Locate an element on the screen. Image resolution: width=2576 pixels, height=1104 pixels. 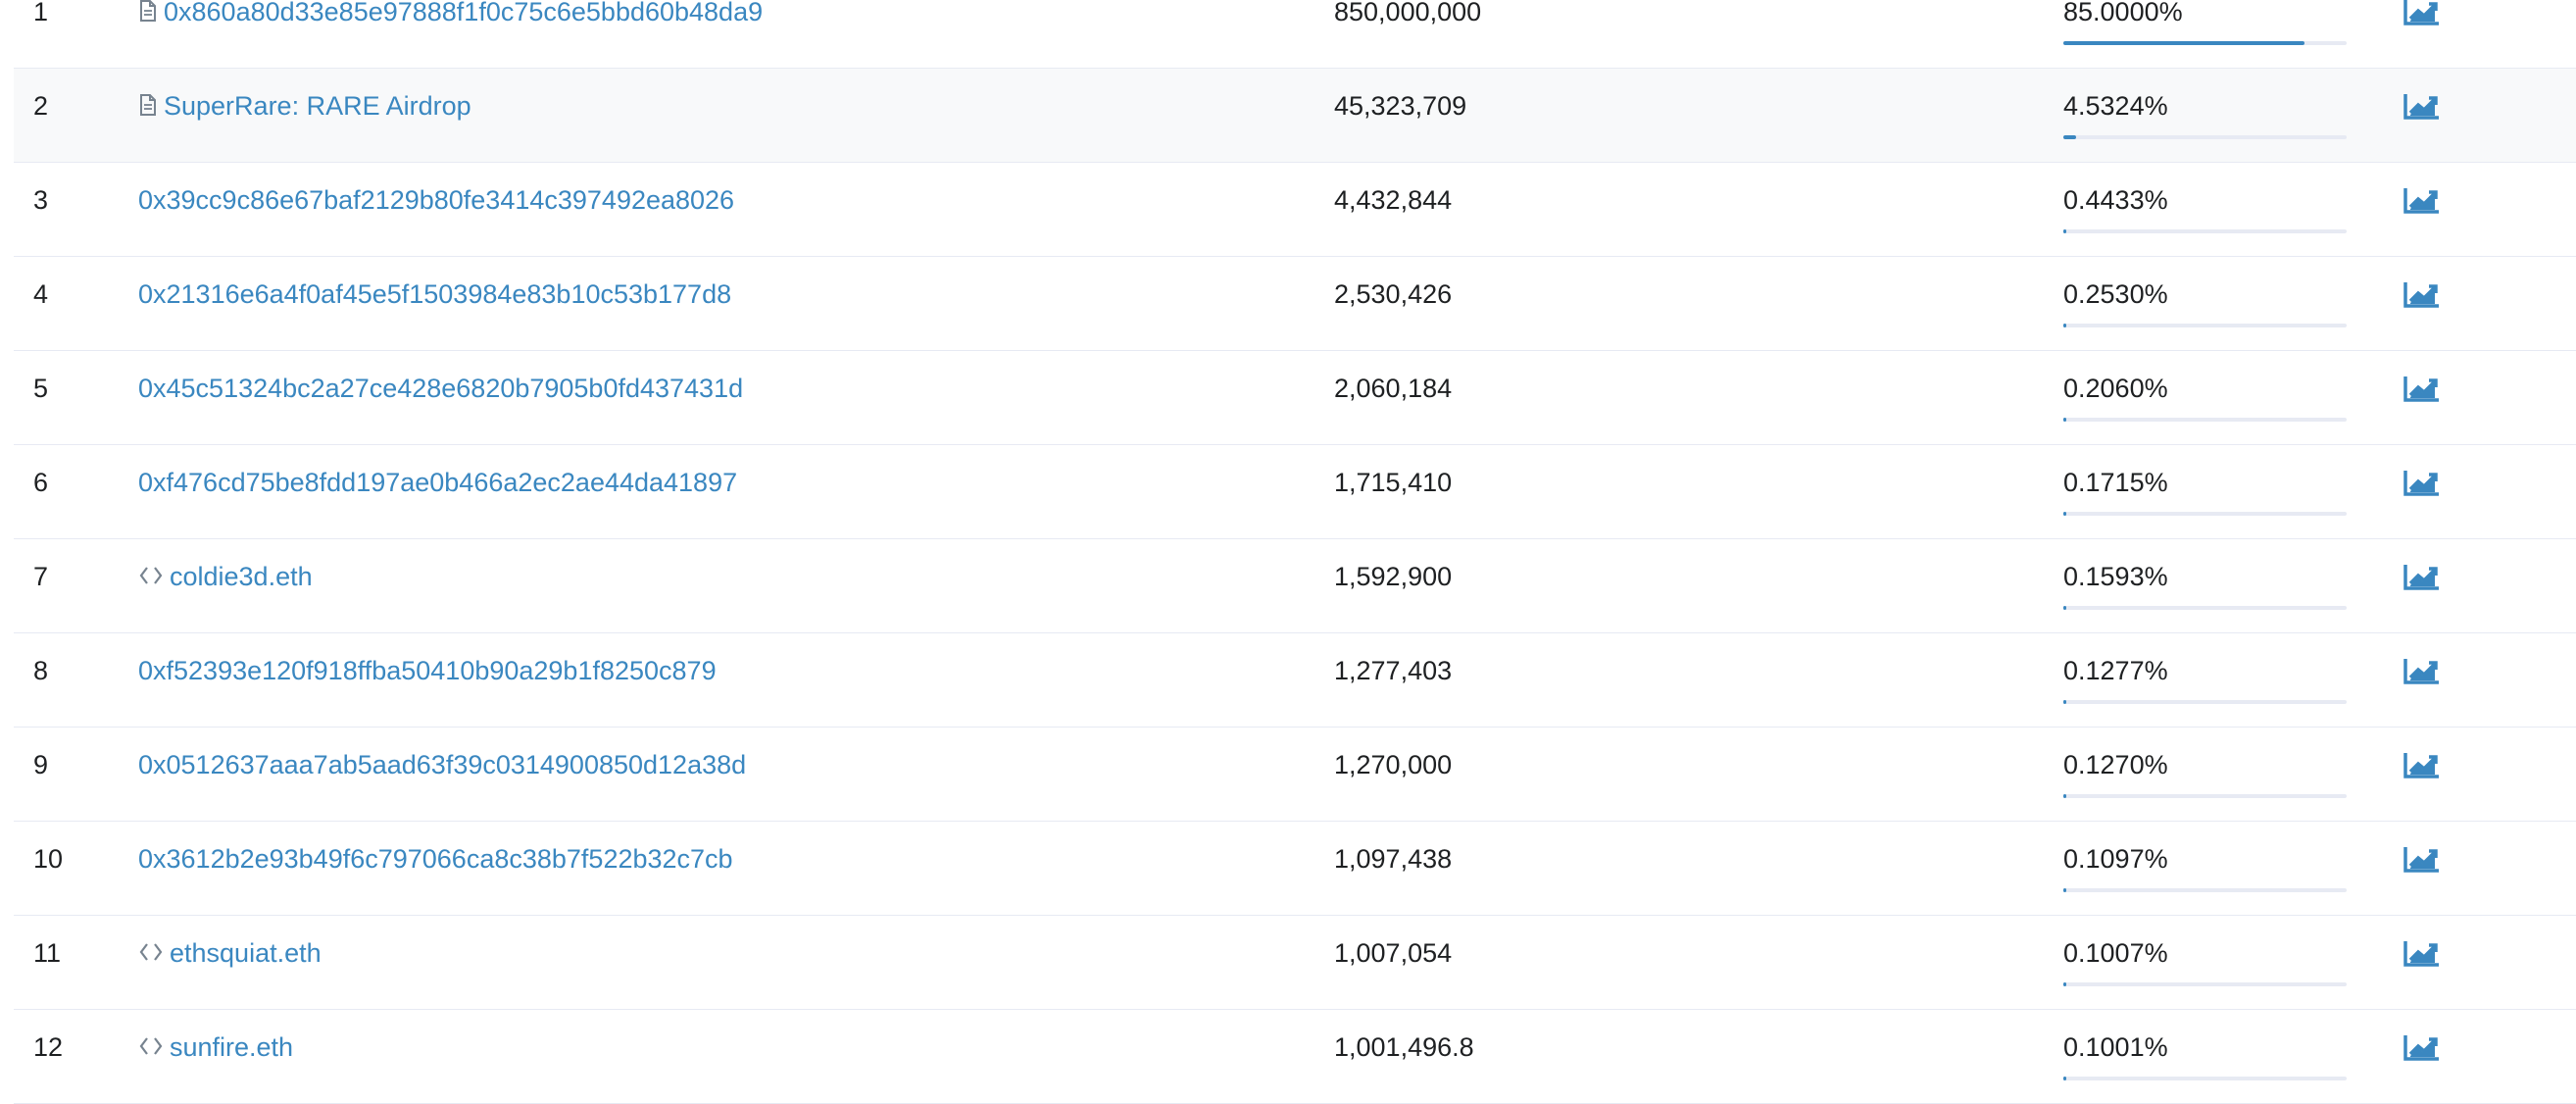
table-row: 7 coldie3d.eth 1,592,900 0.1593% is located at coordinates (1295, 586).